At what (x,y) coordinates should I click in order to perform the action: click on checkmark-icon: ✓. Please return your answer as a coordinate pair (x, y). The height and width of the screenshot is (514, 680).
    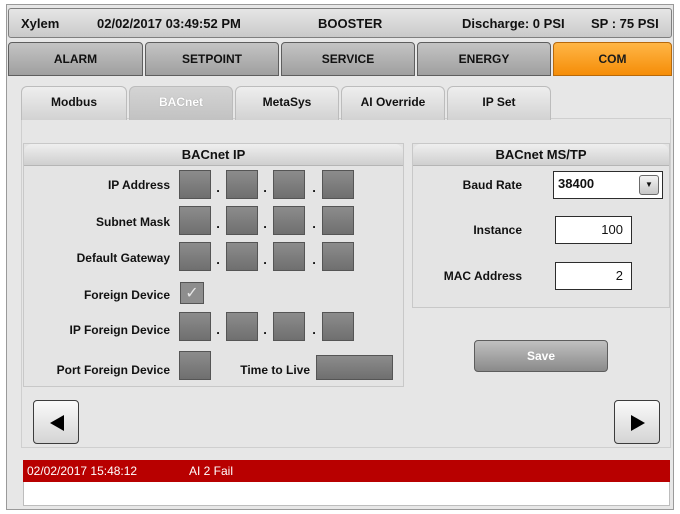
    Looking at the image, I should click on (192, 293).